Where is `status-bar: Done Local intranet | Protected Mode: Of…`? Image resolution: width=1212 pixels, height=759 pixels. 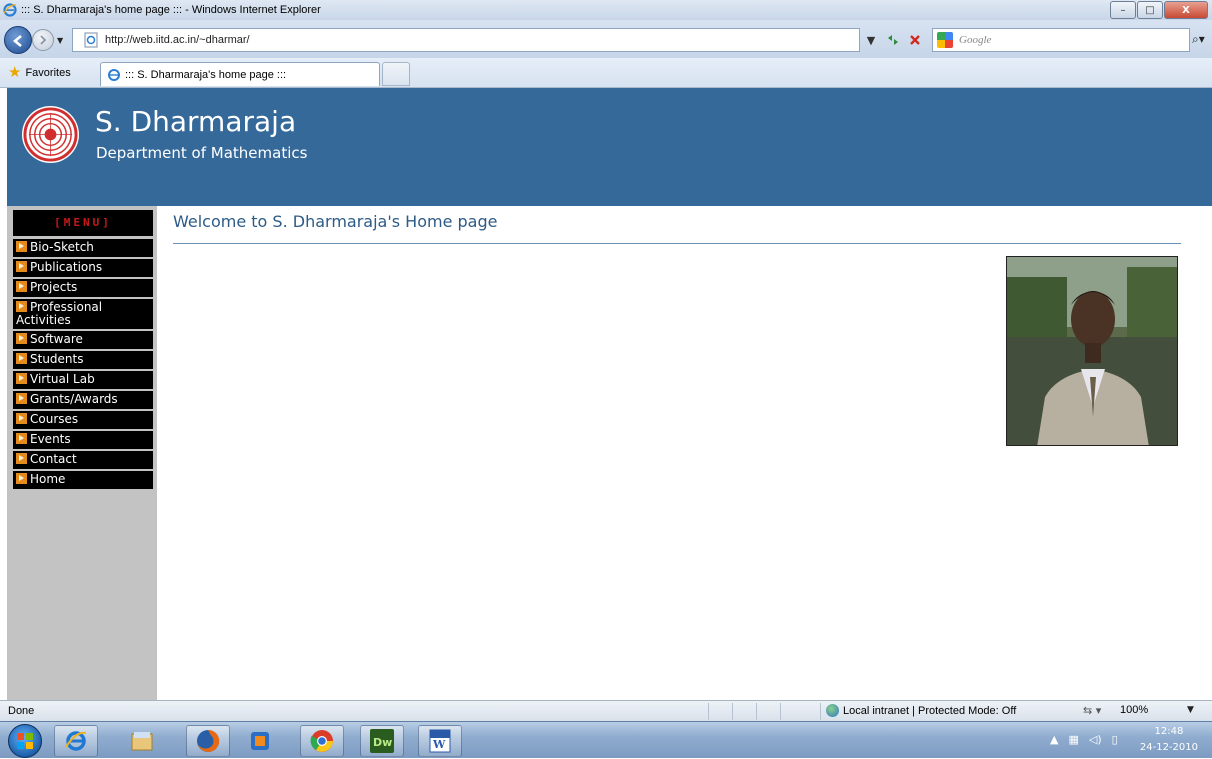
status-bar: Done Local intranet | Protected Mode: Of… is located at coordinates (606, 710).